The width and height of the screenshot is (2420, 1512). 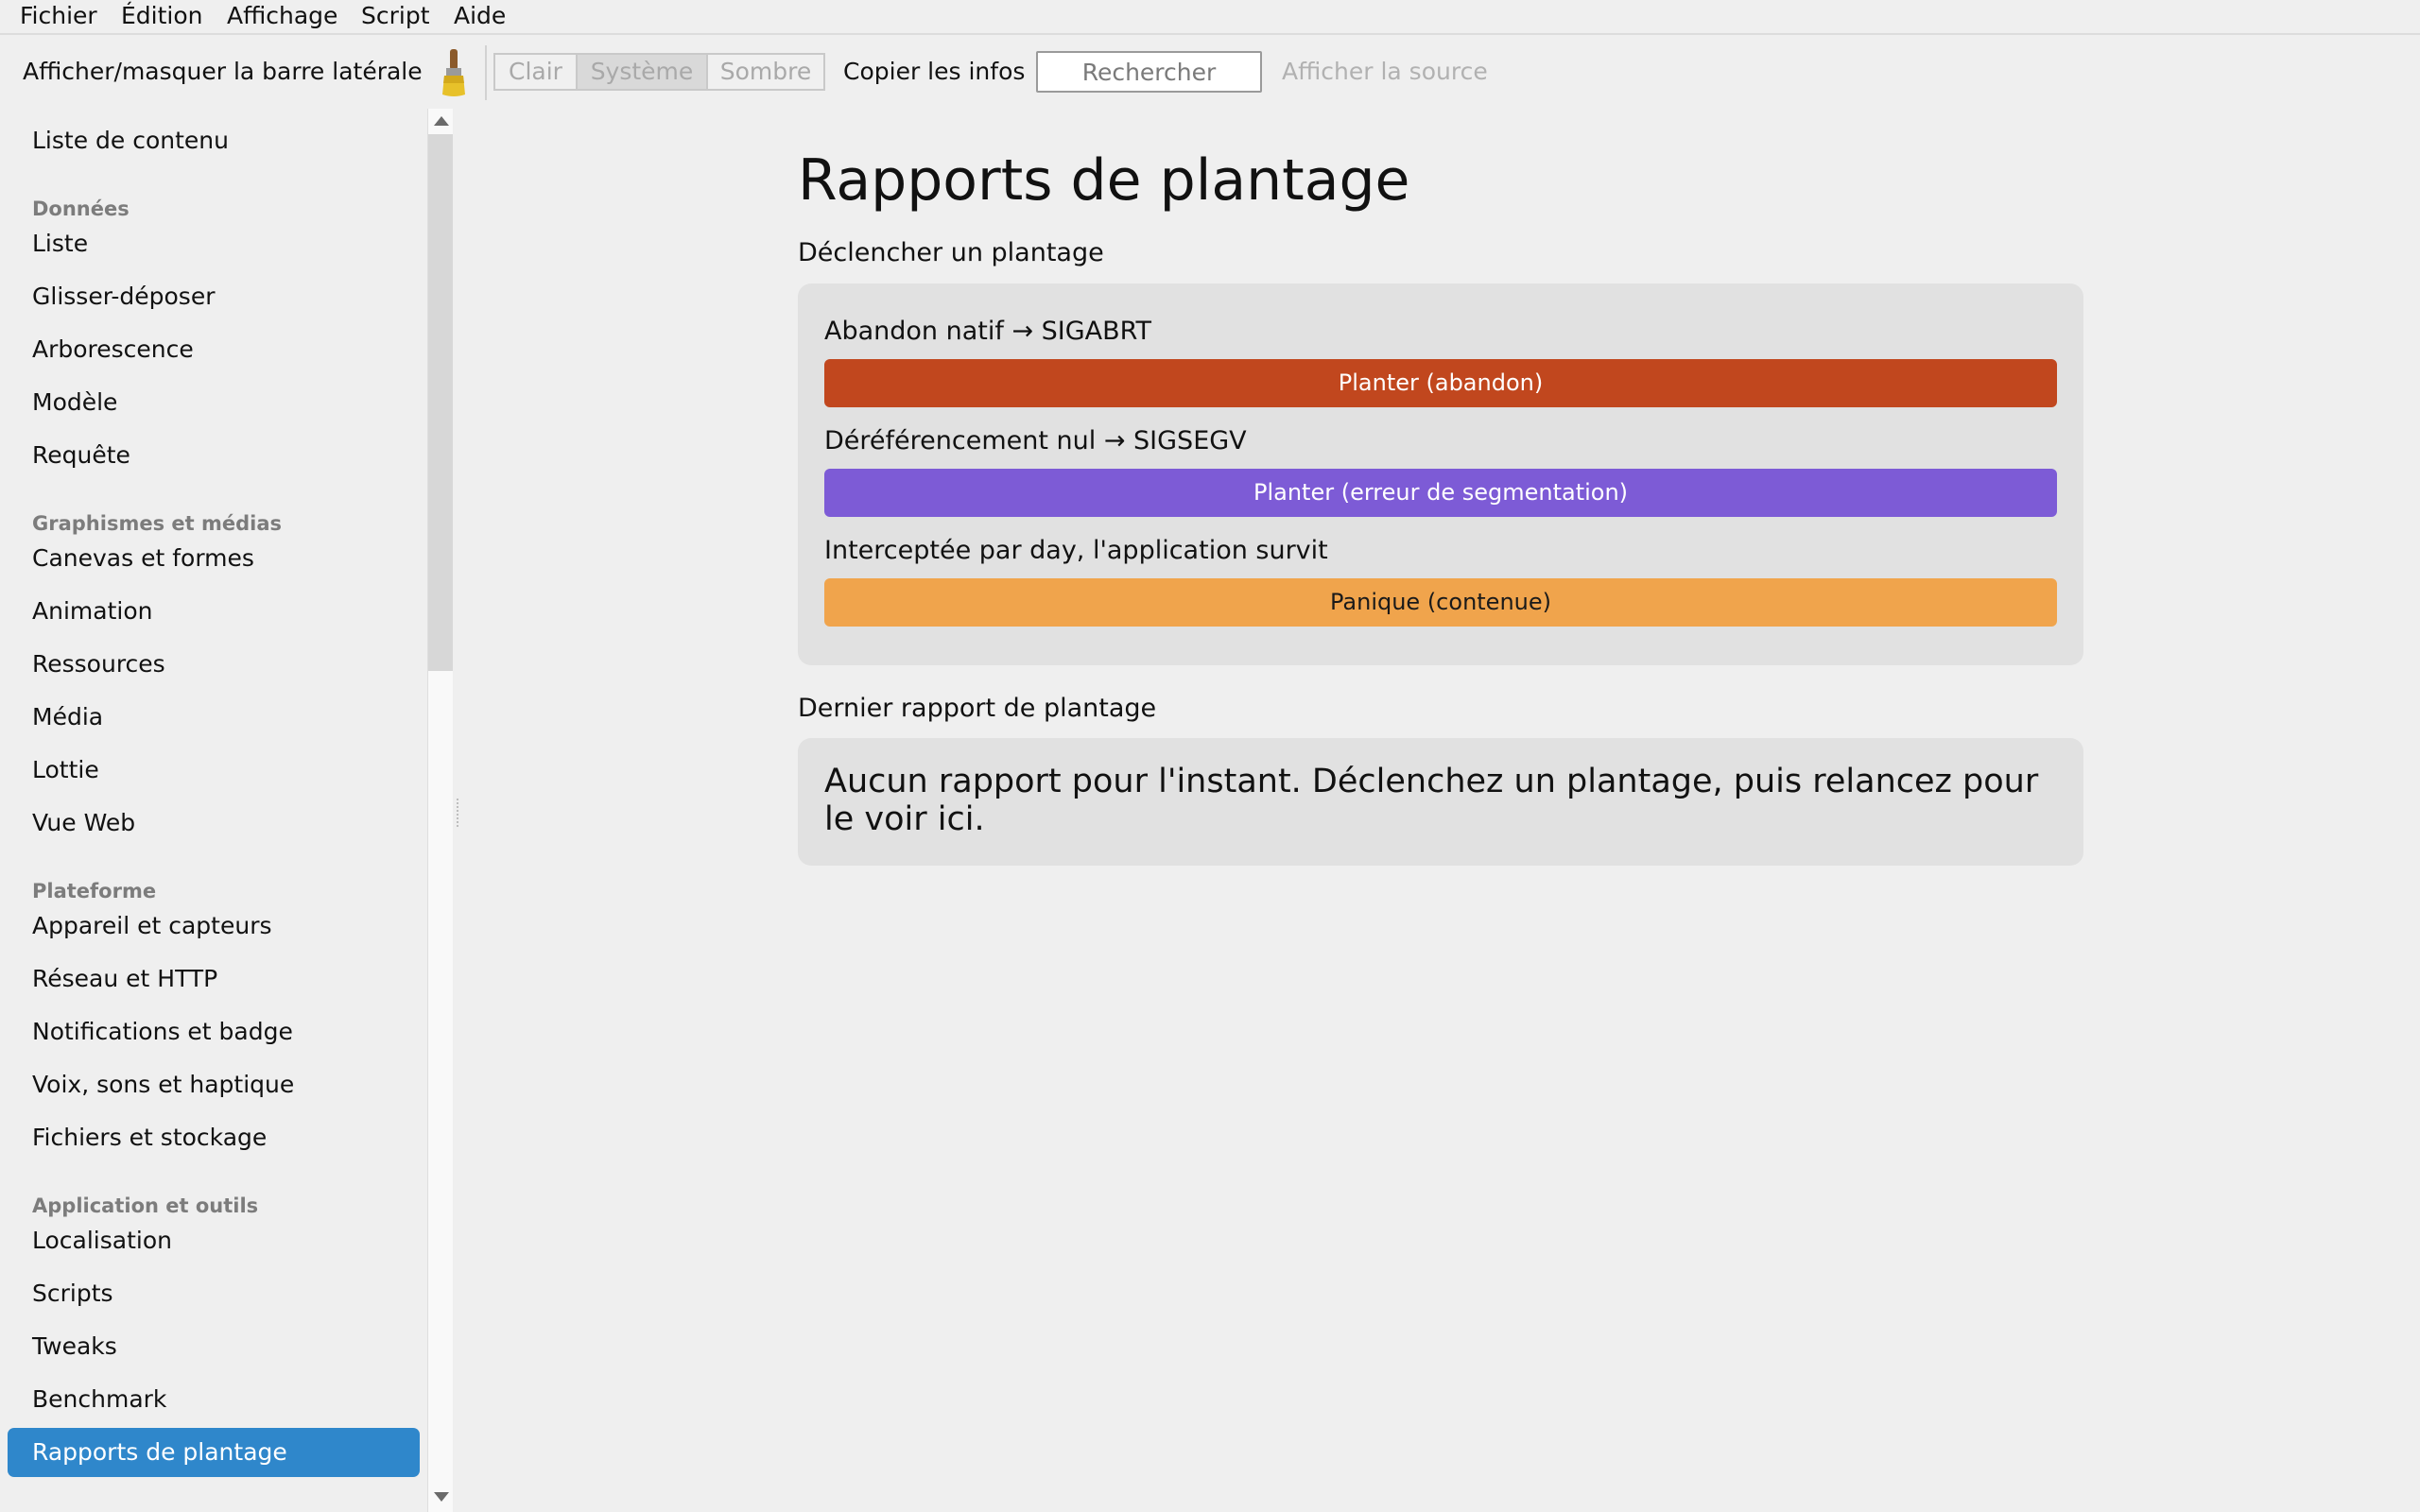 I want to click on sidebar-item: Benchmark, so click(x=214, y=1399).